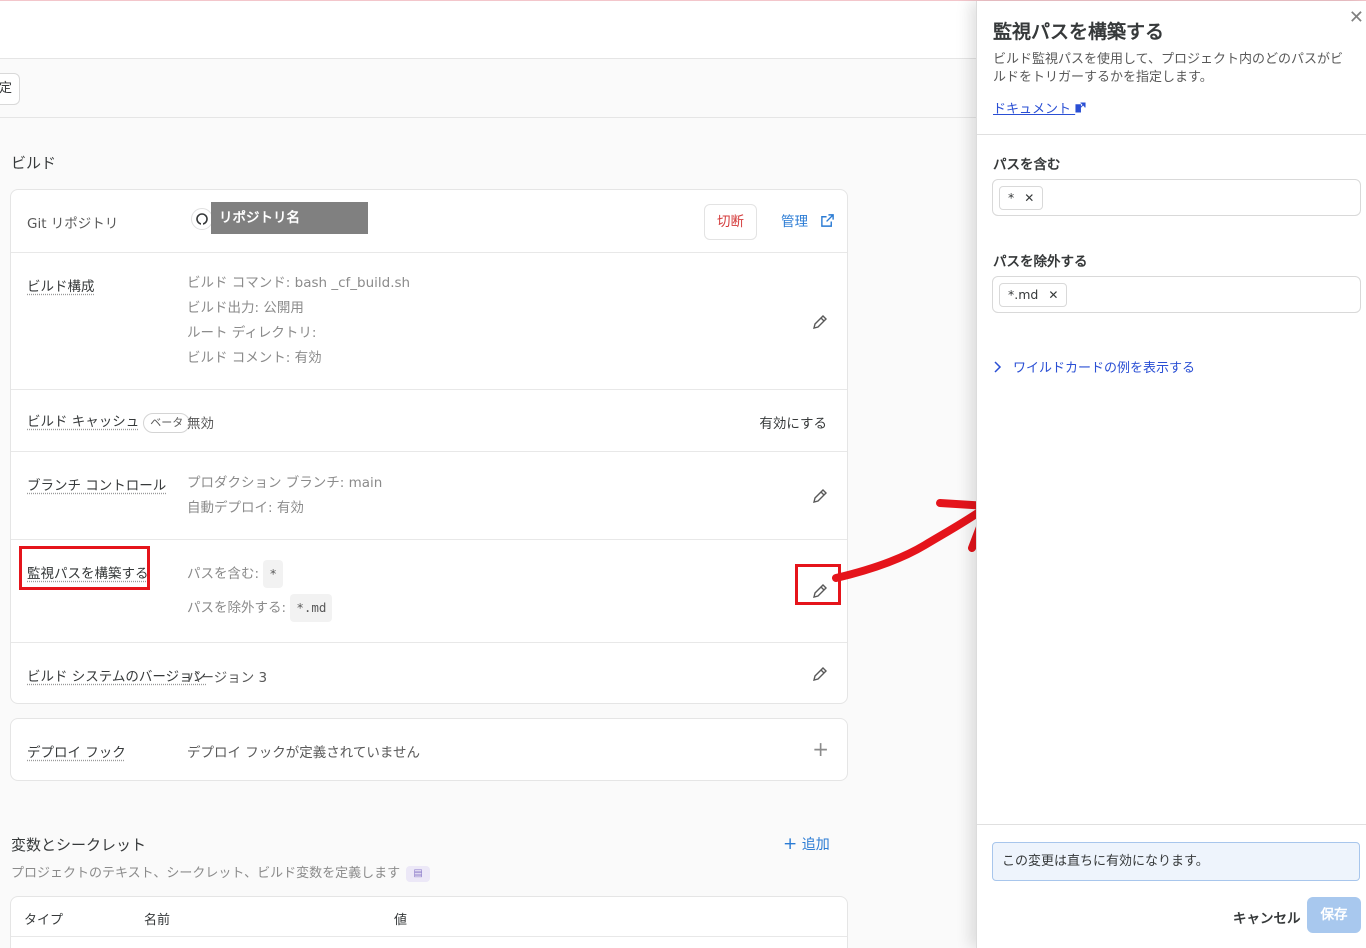 The width and height of the screenshot is (1366, 948). What do you see at coordinates (223, 574) in the screenshot?
I see `include-label: パスを含む:` at bounding box center [223, 574].